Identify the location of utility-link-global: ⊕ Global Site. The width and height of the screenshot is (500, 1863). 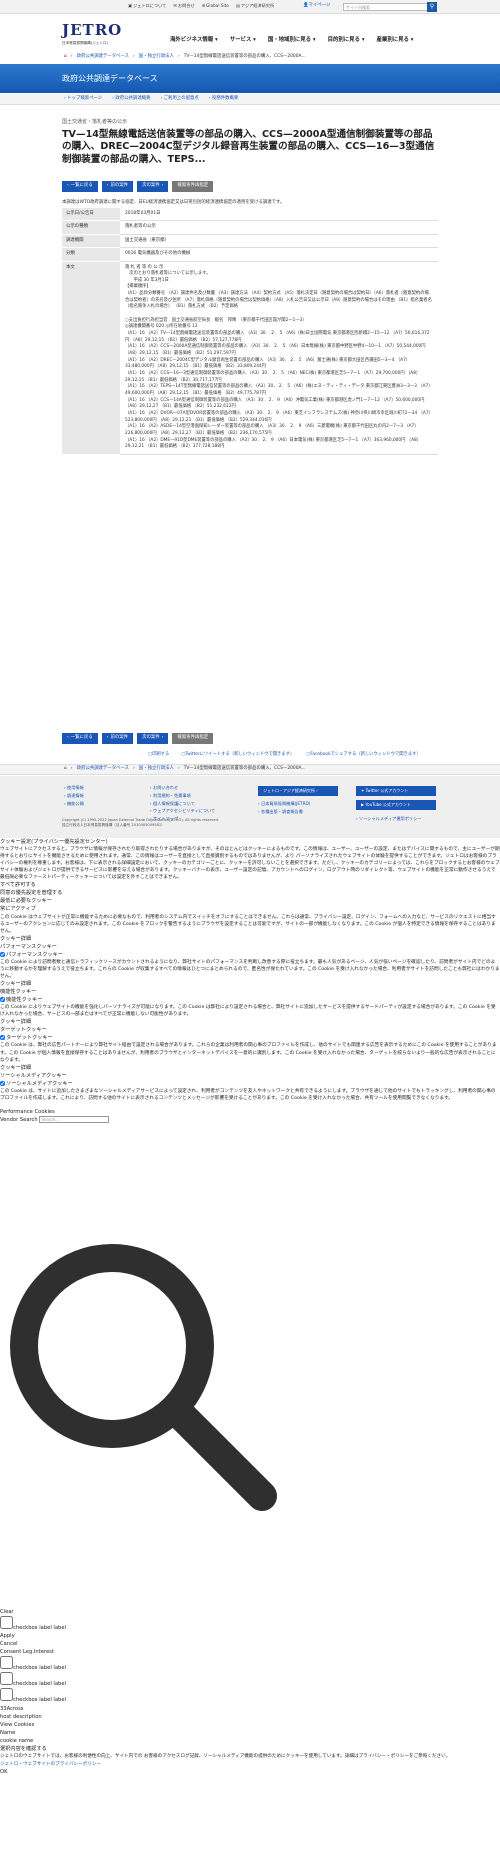
(215, 6).